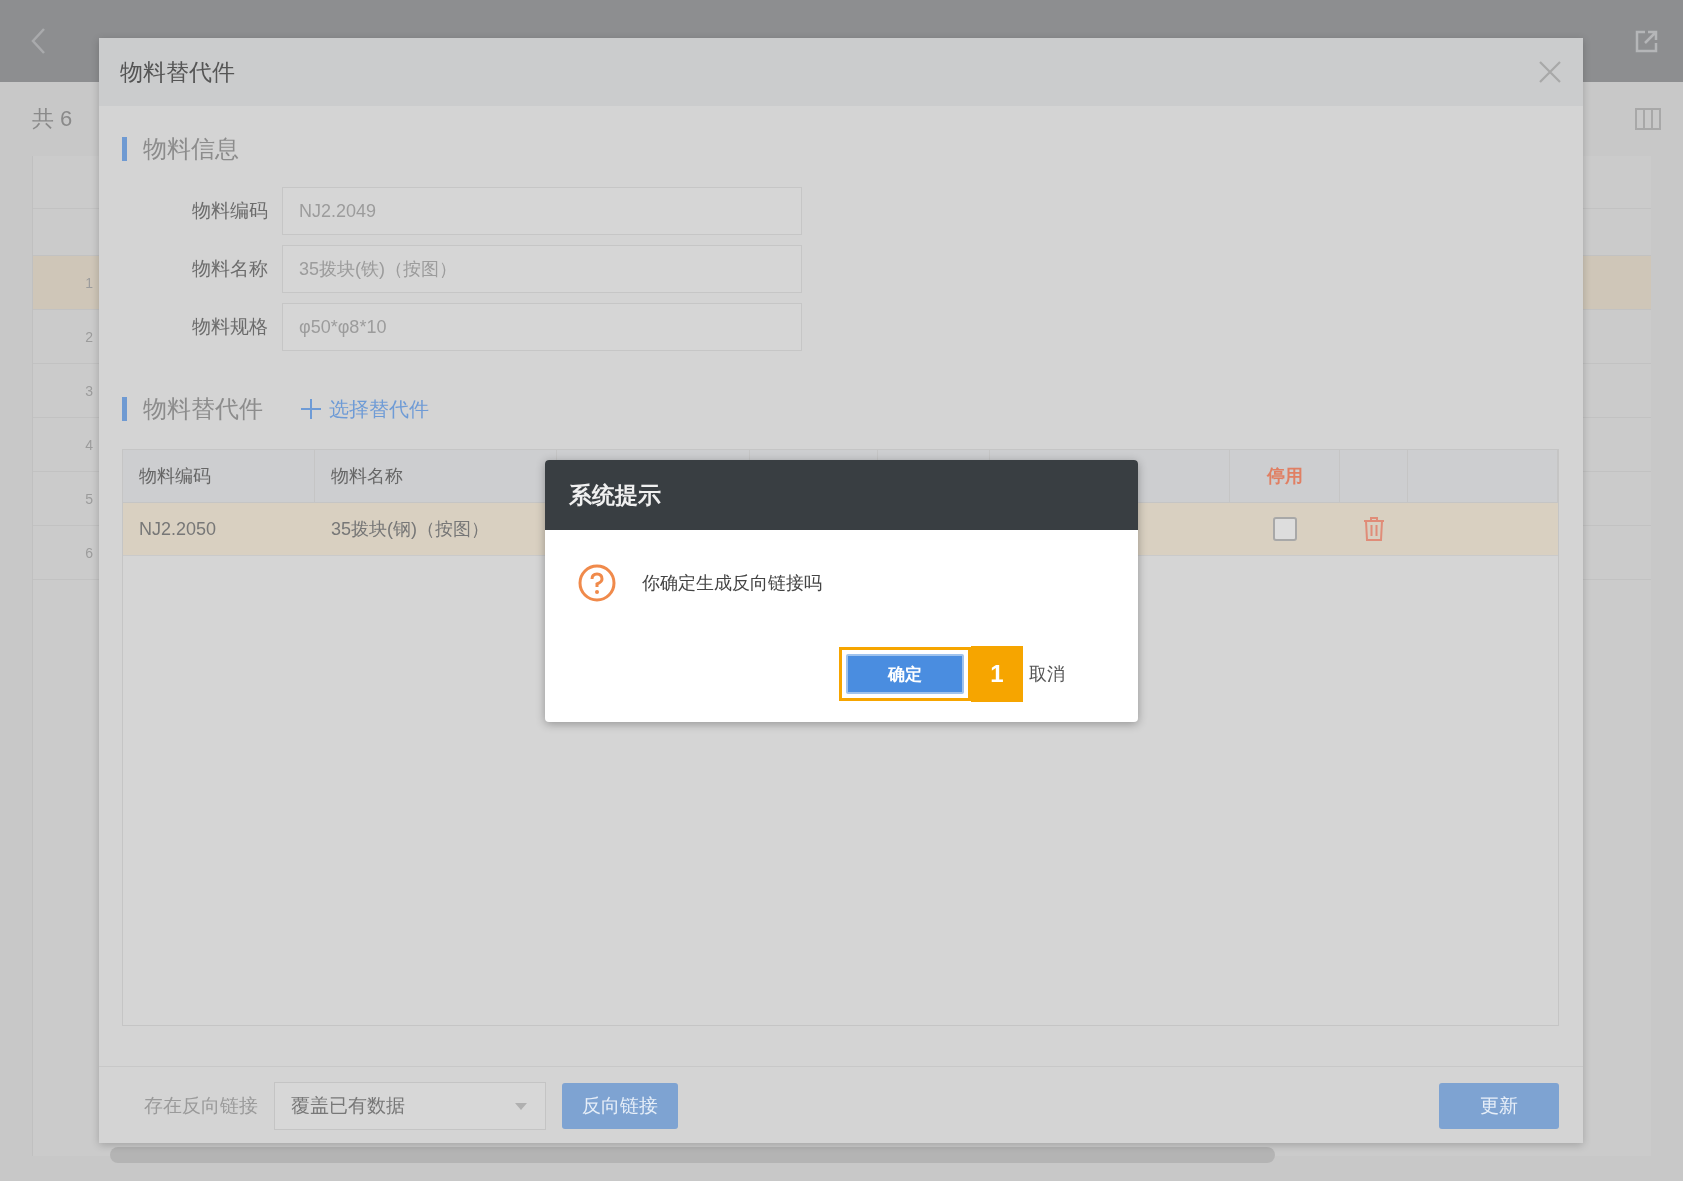 The image size is (1683, 1181). Describe the element at coordinates (230, 269) in the screenshot. I see `field-label: 物料名称` at that location.